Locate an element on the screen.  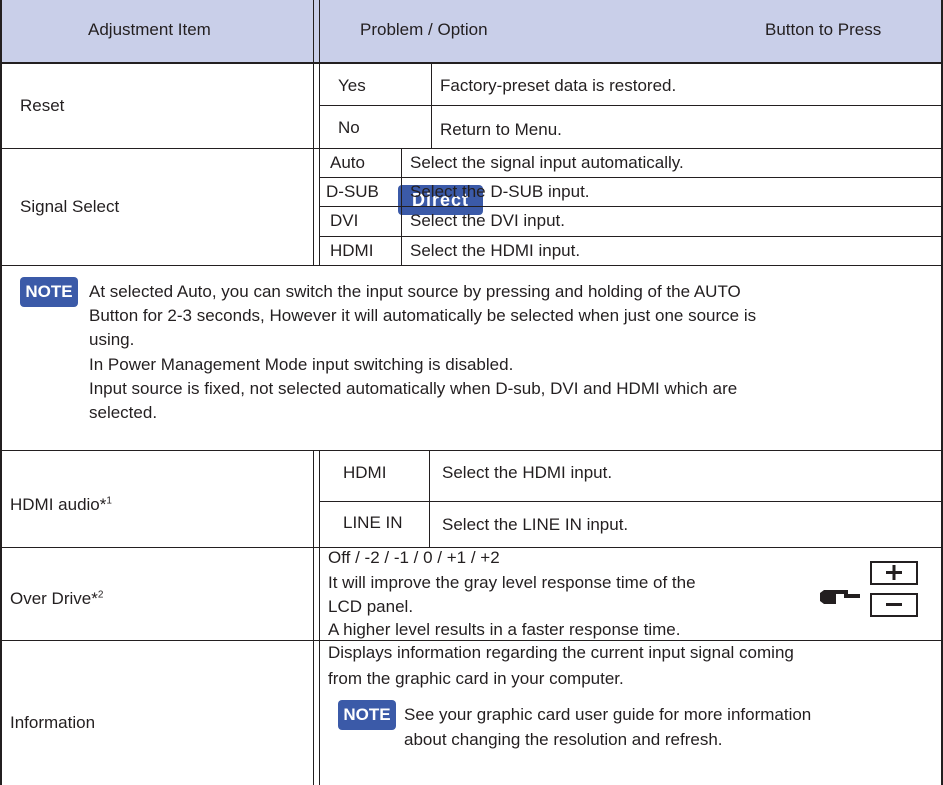
hdmi-audio-option: HDMI is located at coordinates (365, 472).